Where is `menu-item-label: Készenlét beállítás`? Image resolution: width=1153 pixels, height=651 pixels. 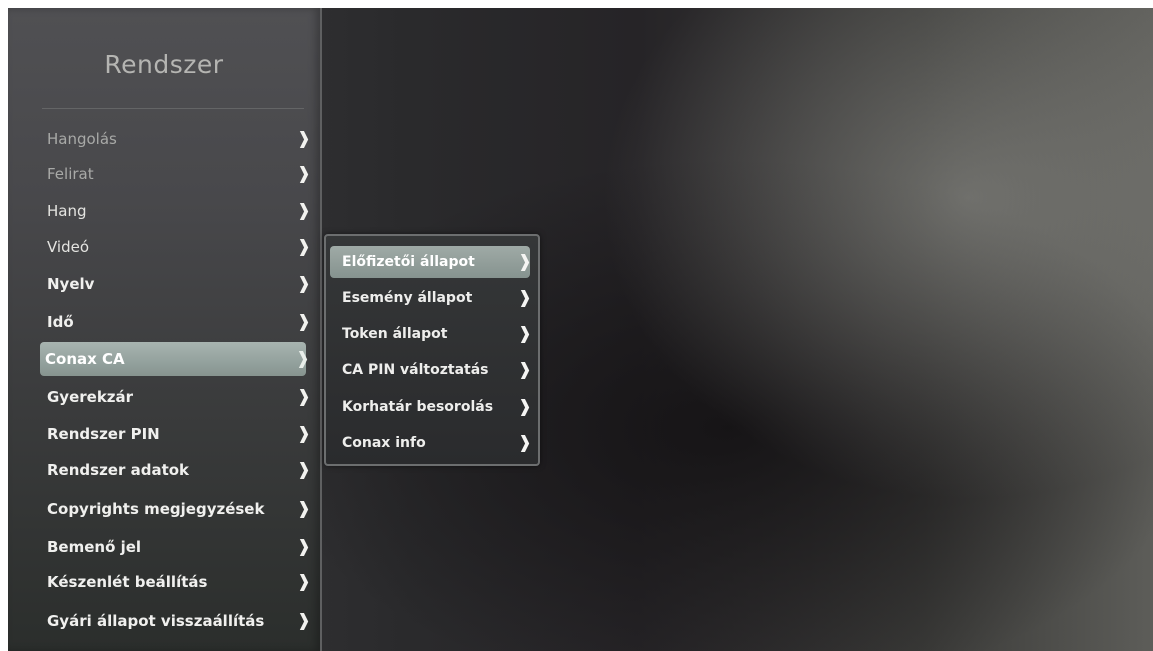 menu-item-label: Készenlét beállítás is located at coordinates (127, 582).